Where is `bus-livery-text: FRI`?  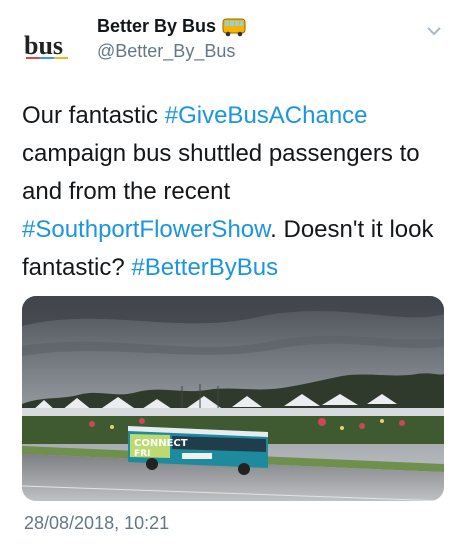 bus-livery-text: FRI is located at coordinates (142, 454).